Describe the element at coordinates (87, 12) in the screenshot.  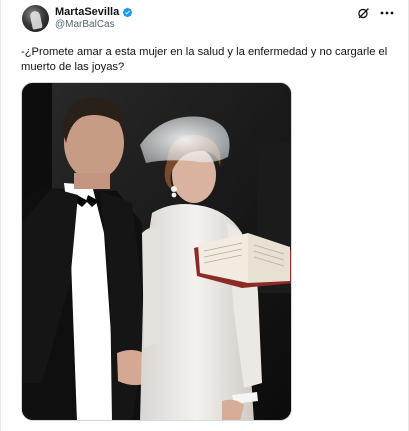
I see `display-name: MartaSevilla` at that location.